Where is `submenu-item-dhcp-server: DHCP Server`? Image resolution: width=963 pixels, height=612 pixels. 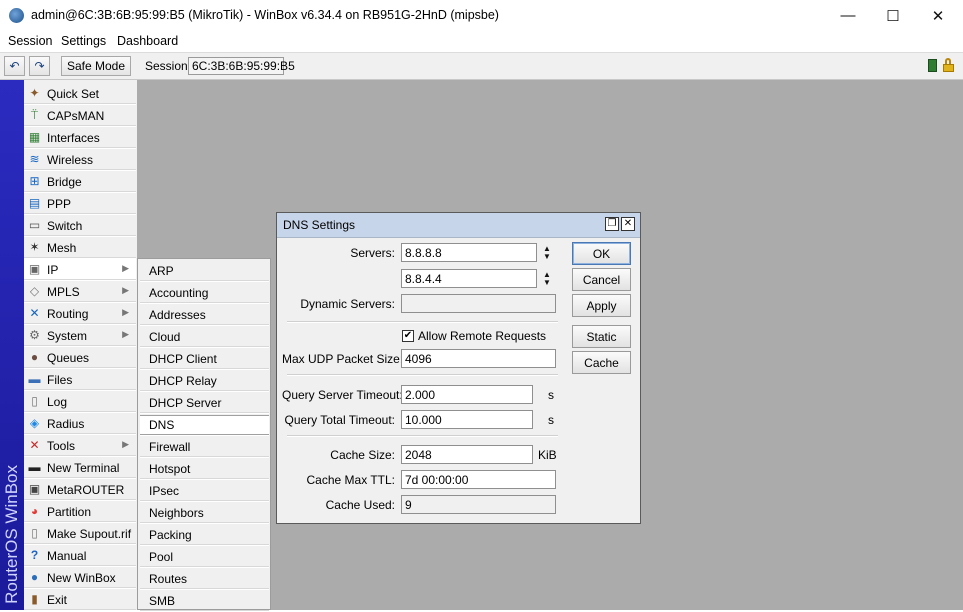 submenu-item-dhcp-server: DHCP Server is located at coordinates (204, 403).